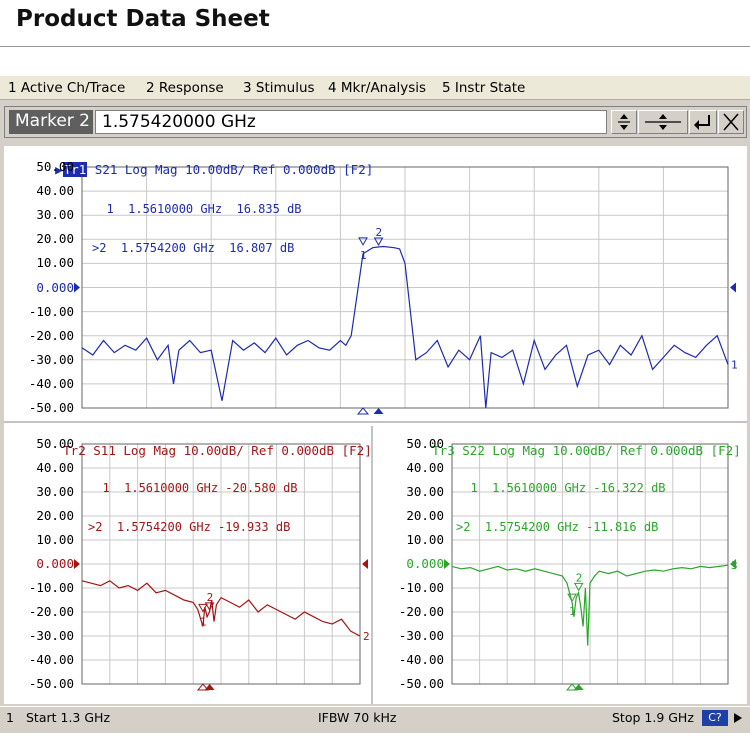 This screenshot has height=752, width=750. Describe the element at coordinates (425, 515) in the screenshot. I see `tr3-y-tick-label: 20.00` at that location.